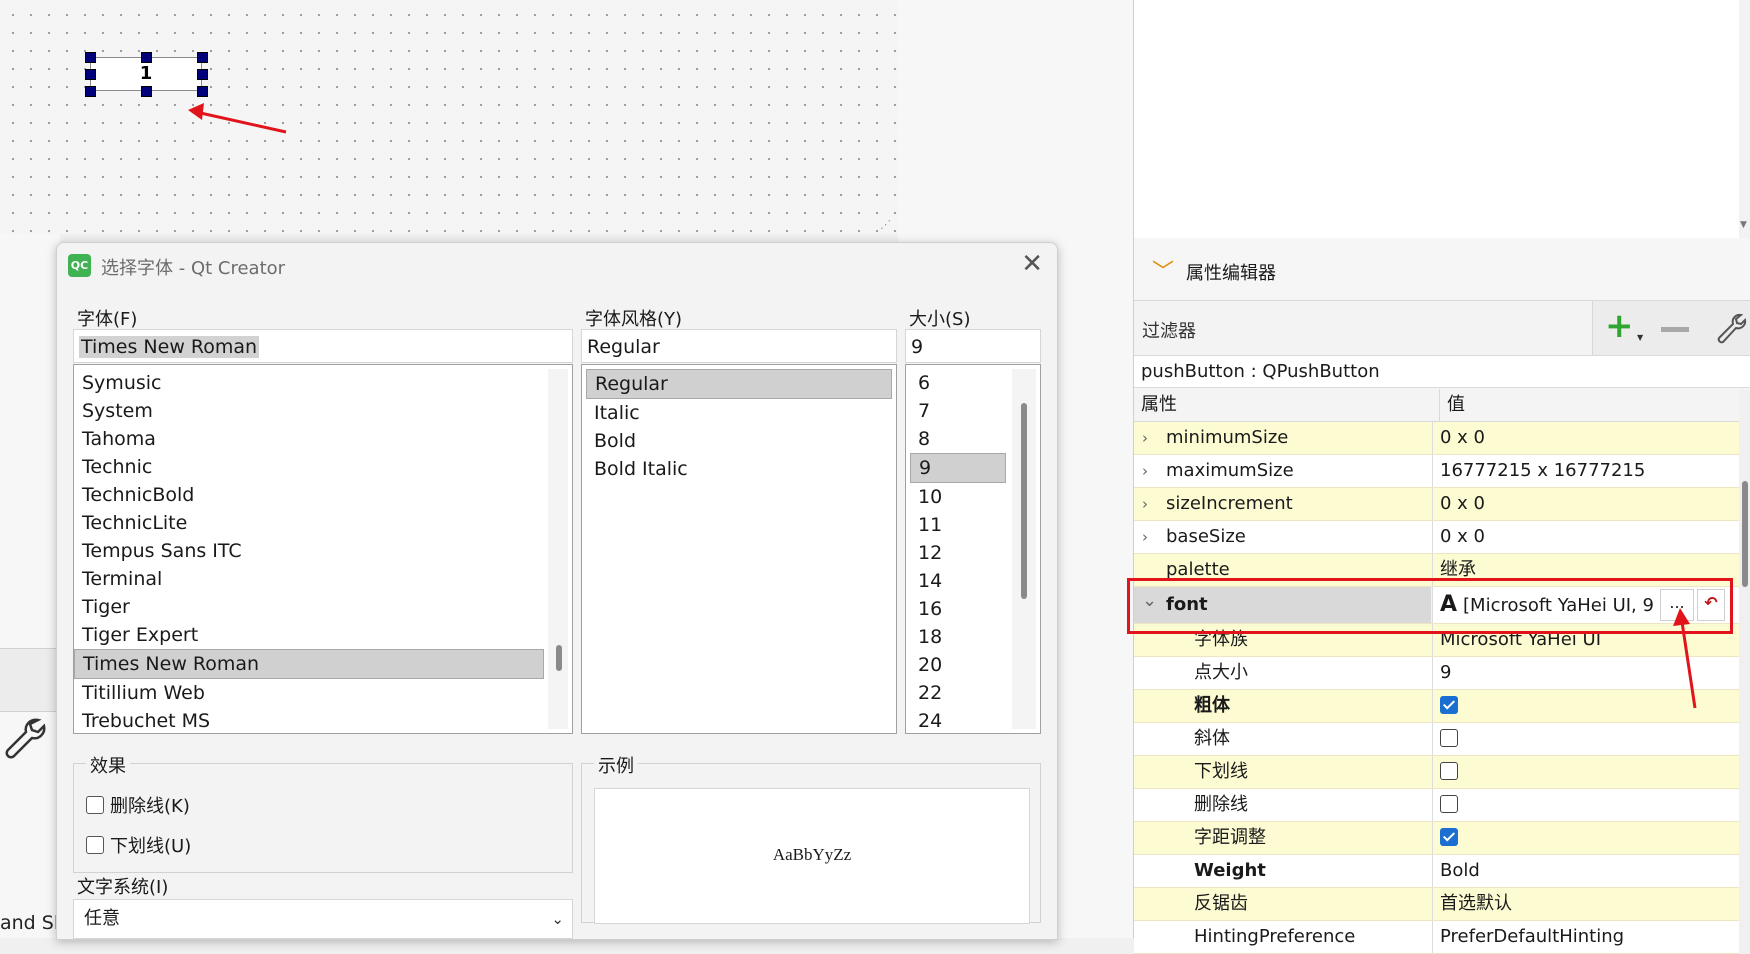 The height and width of the screenshot is (954, 1750). Describe the element at coordinates (739, 469) in the screenshot. I see `font-style-item: Bold Italic` at that location.